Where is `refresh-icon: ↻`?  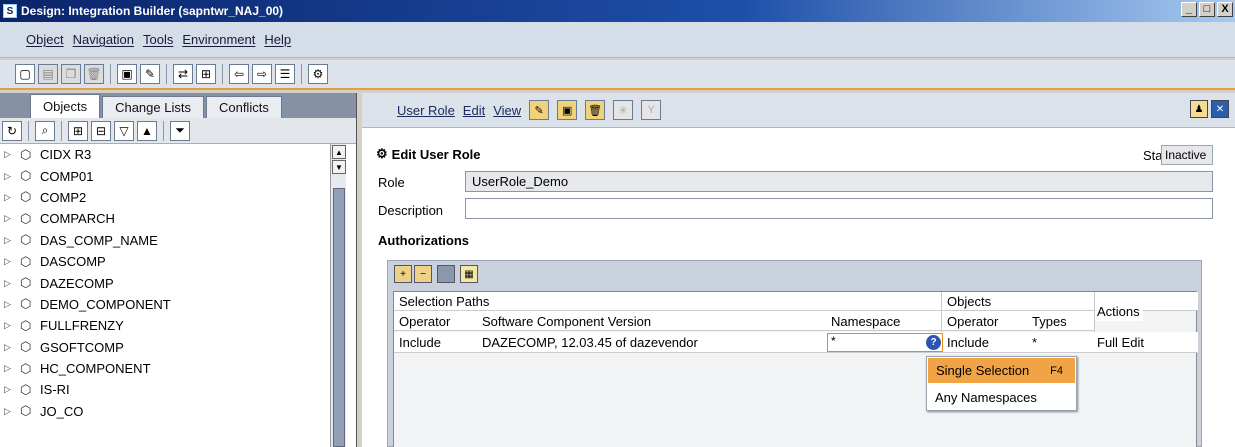
refresh-icon: ↻ is located at coordinates (12, 130).